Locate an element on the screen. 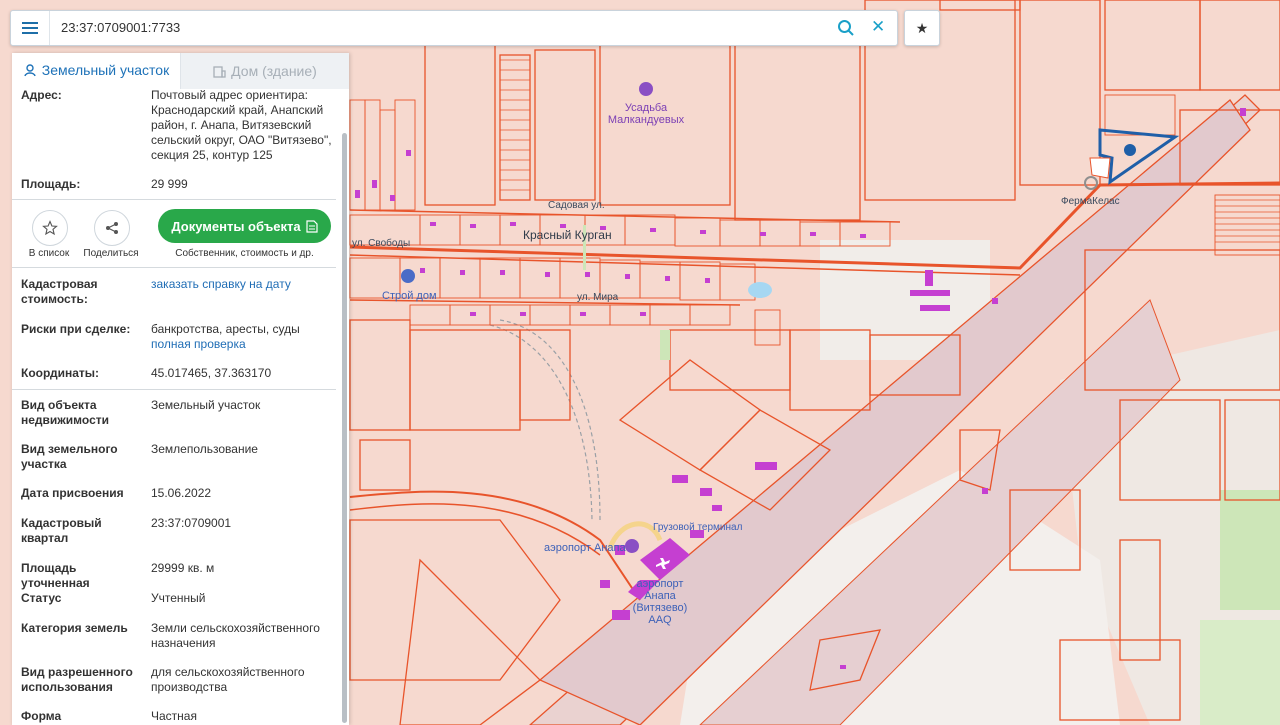 The width and height of the screenshot is (1280, 725). plot-type-value: Землепользование is located at coordinates (204, 449).